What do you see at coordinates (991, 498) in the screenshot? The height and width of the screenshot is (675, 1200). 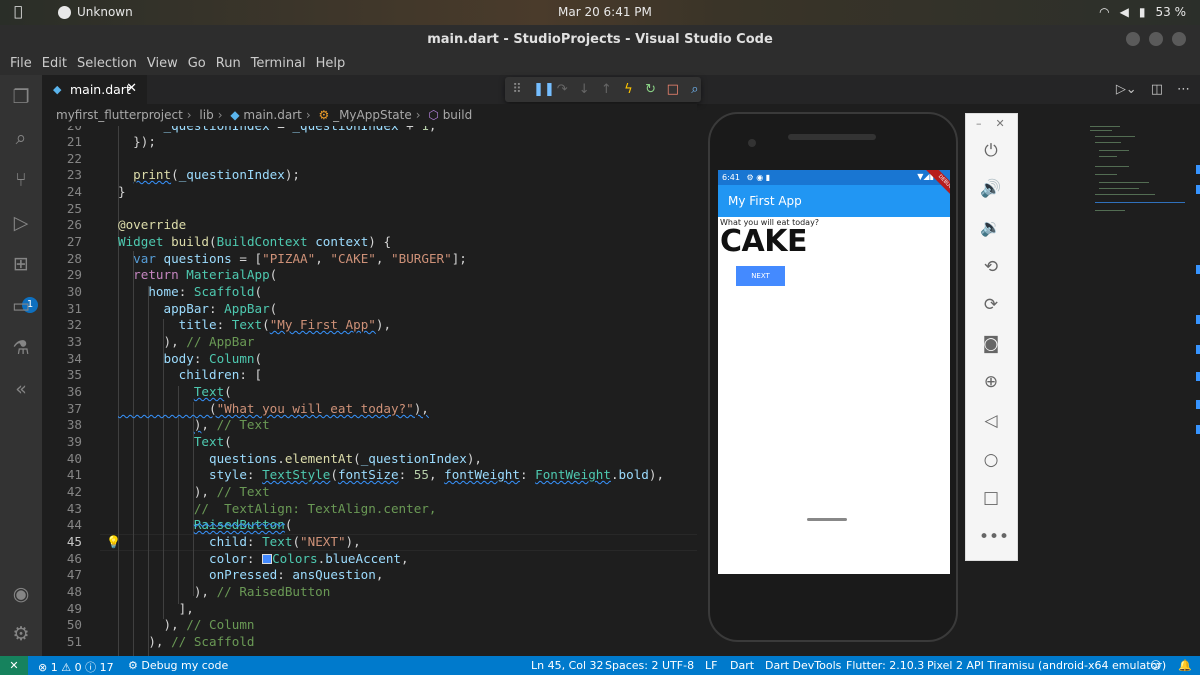 I see `overview-icon: □` at bounding box center [991, 498].